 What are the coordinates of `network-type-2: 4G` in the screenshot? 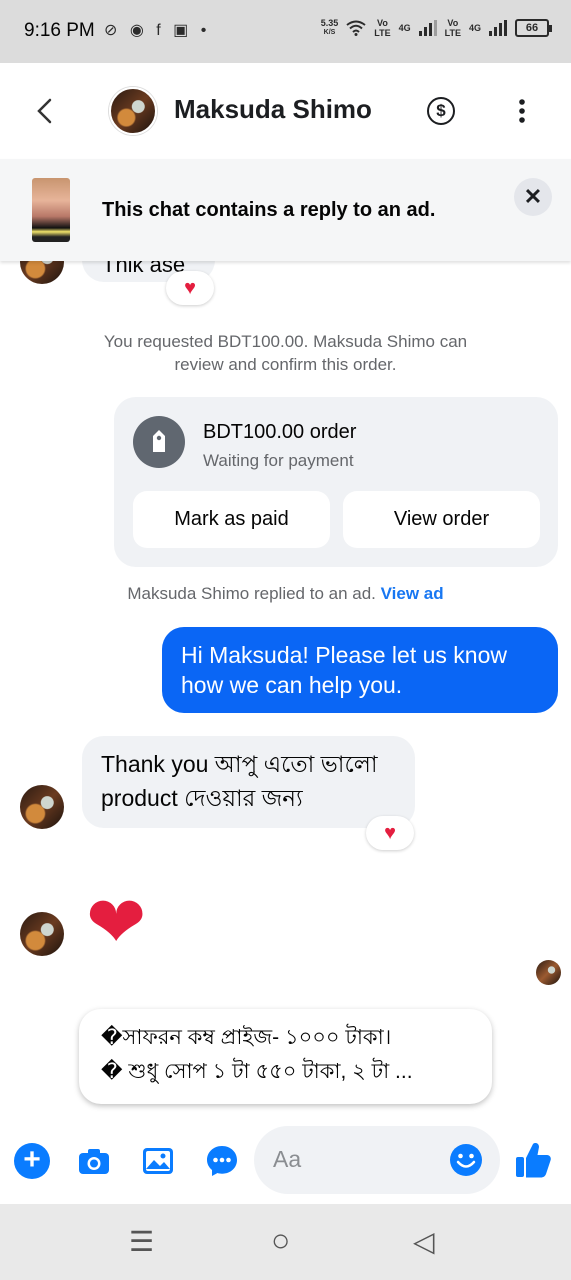 It's located at (474, 28).